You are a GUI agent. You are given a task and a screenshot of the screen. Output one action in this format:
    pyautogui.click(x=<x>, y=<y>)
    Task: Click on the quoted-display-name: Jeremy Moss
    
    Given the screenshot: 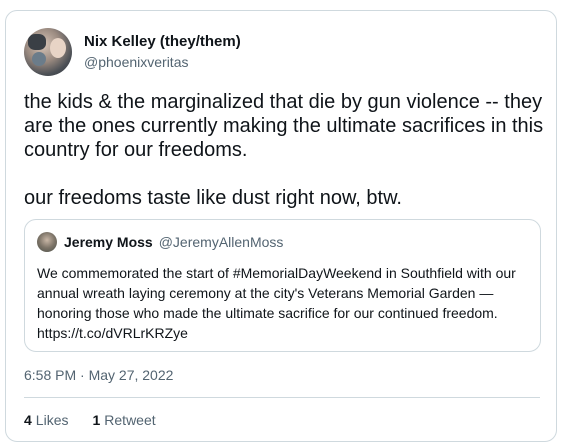 What is the action you would take?
    pyautogui.click(x=108, y=242)
    